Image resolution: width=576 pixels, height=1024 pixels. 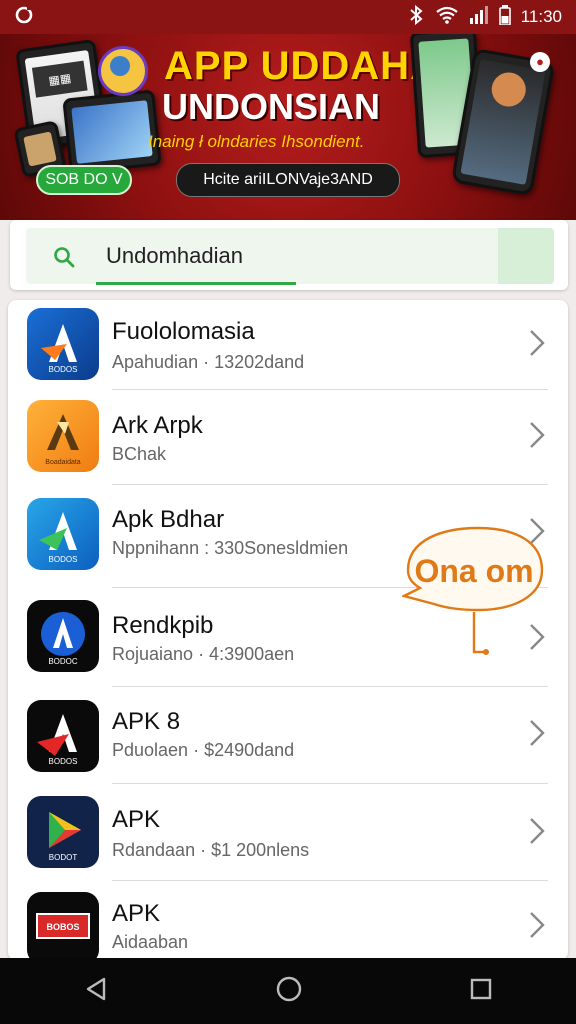 I want to click on location-pin-icon: ●, so click(x=540, y=62).